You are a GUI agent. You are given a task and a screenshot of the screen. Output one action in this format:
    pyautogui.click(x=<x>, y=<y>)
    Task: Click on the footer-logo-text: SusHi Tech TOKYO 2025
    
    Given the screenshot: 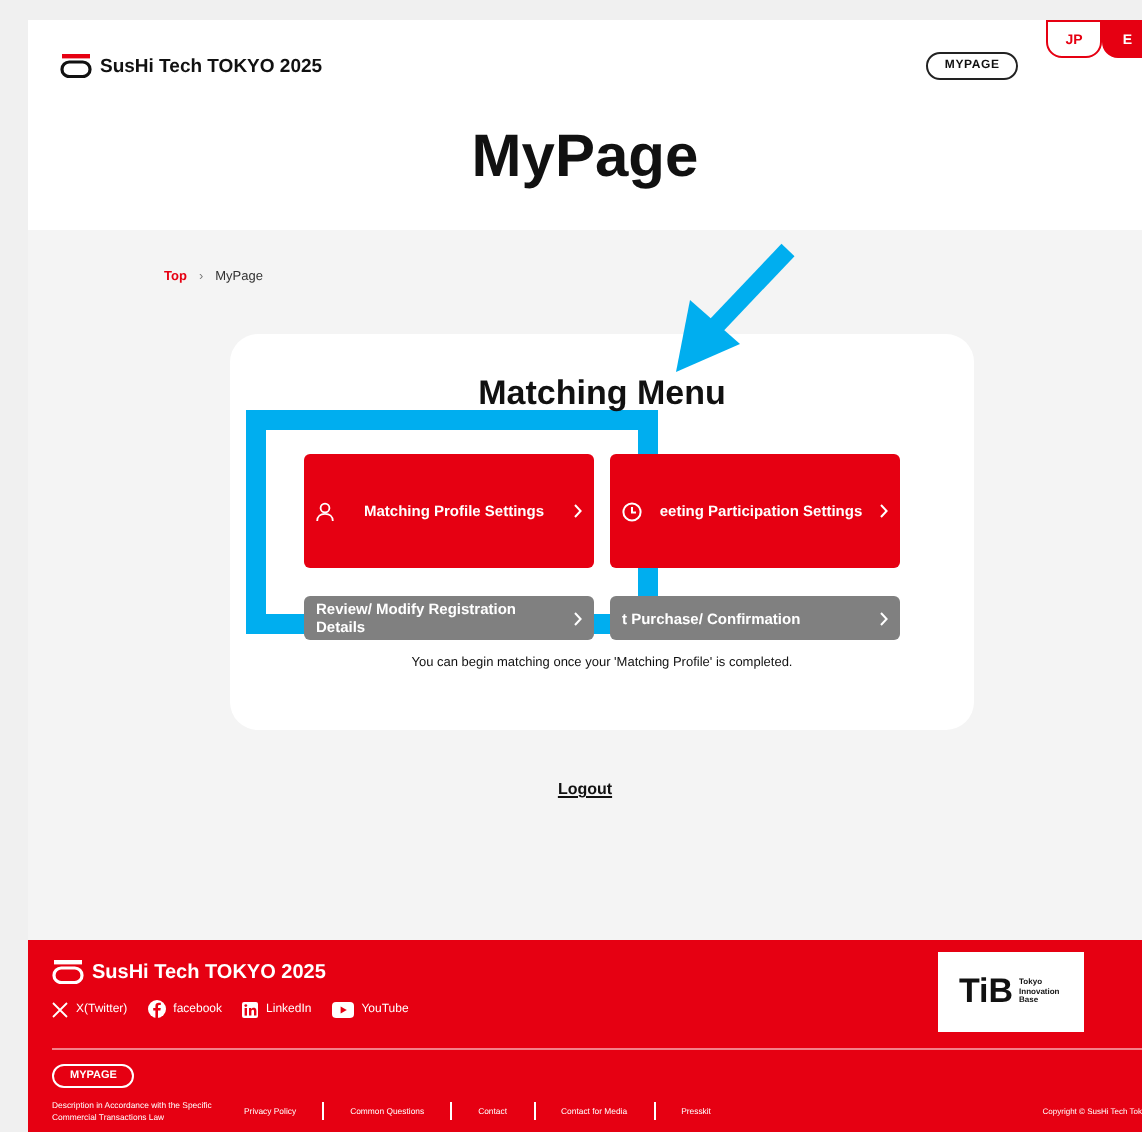 What is the action you would take?
    pyautogui.click(x=209, y=972)
    